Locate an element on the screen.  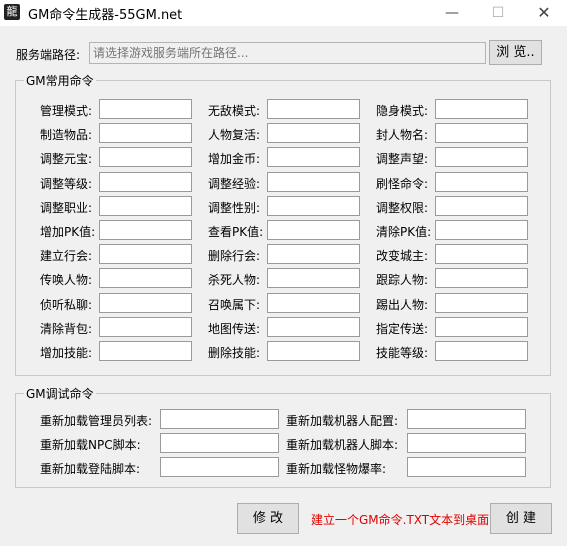
common-command-label: 杀死人物: is located at coordinates (234, 280).